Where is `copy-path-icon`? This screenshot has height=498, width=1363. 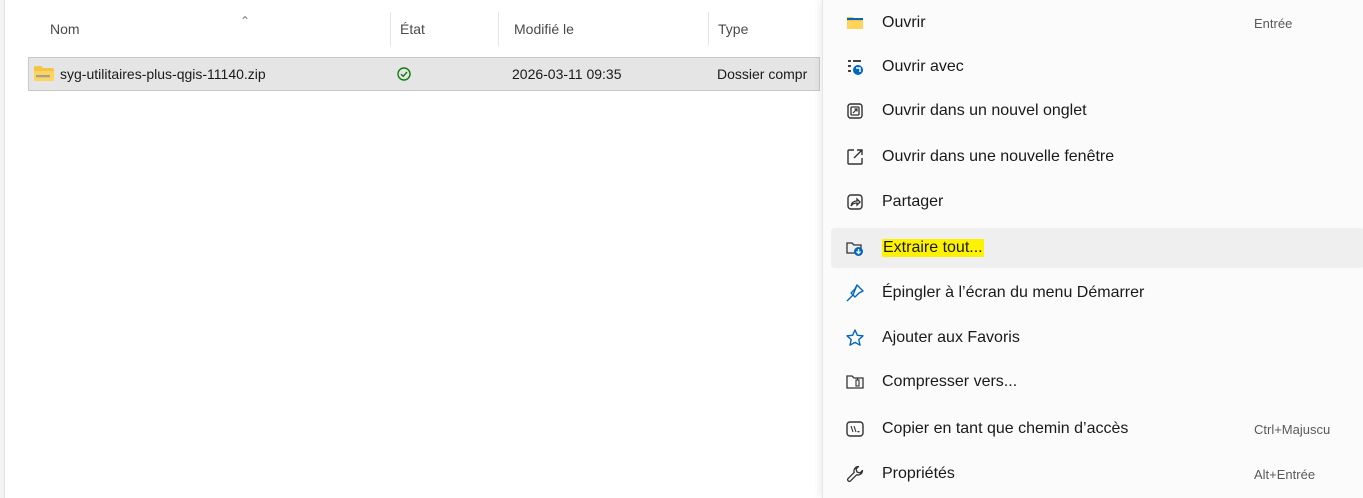 copy-path-icon is located at coordinates (855, 429).